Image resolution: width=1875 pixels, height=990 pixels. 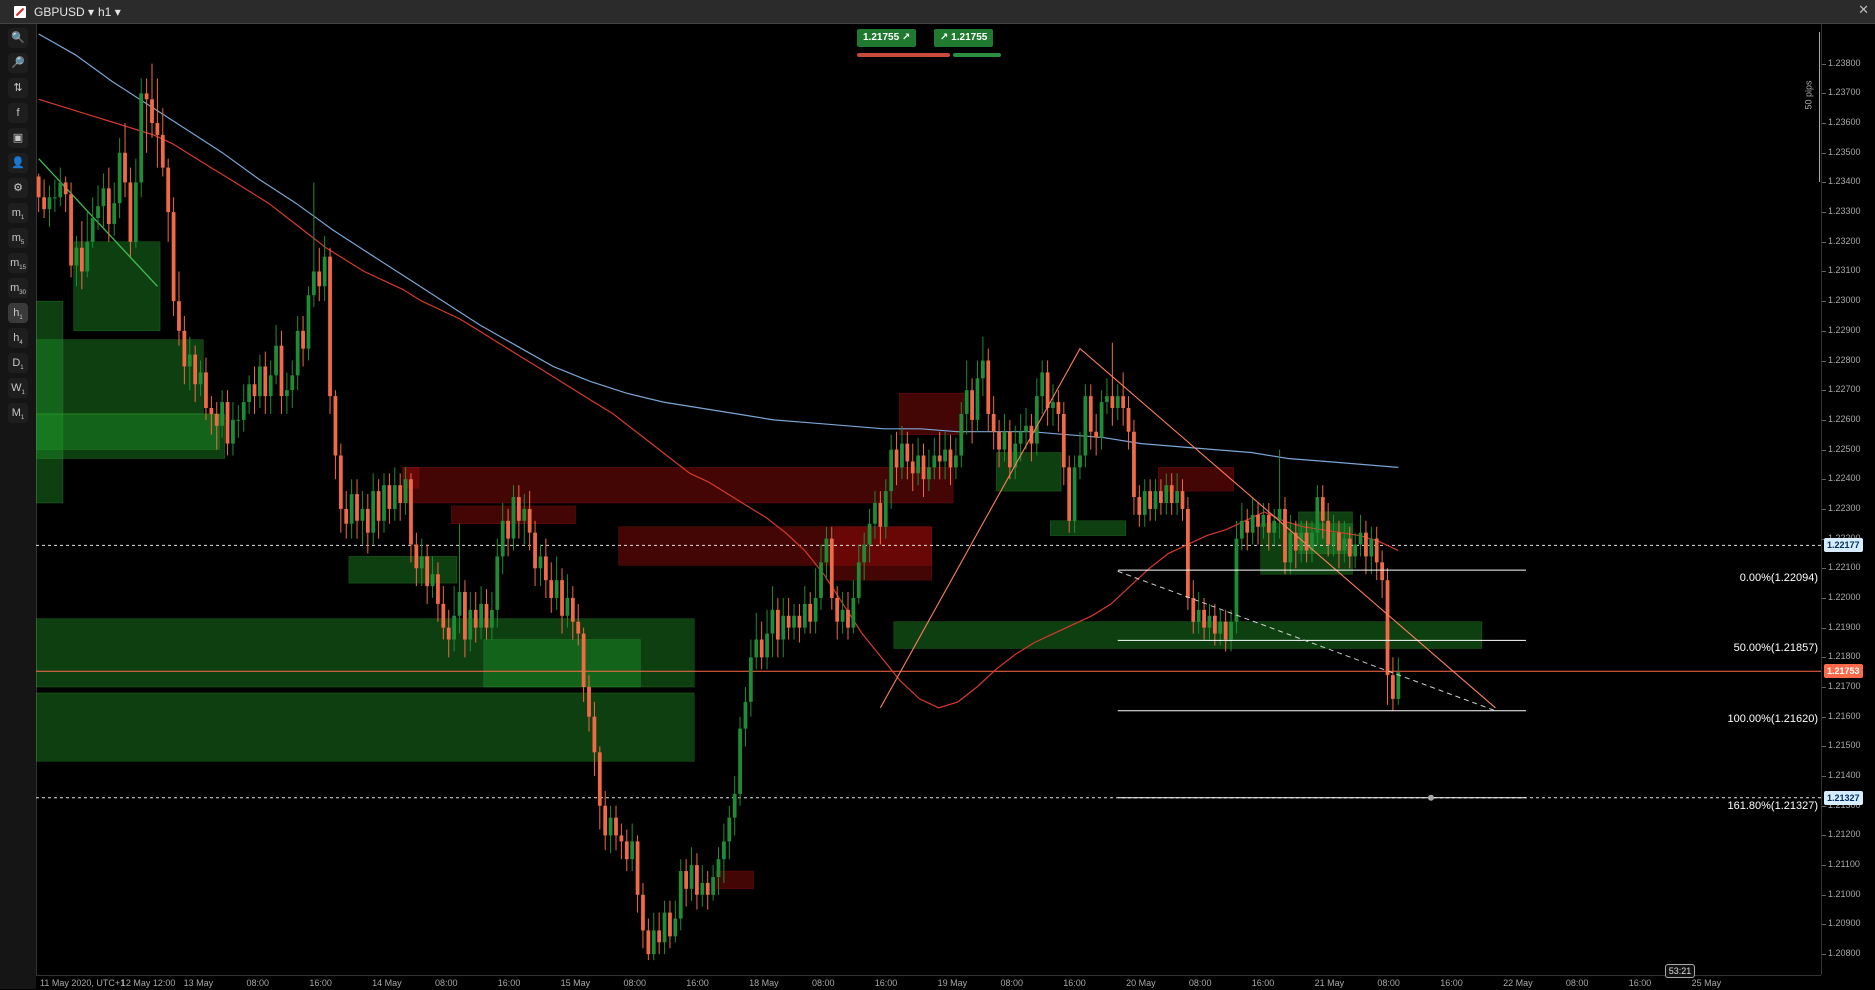 What do you see at coordinates (18, 388) in the screenshot?
I see `tf-w1-button: W1` at bounding box center [18, 388].